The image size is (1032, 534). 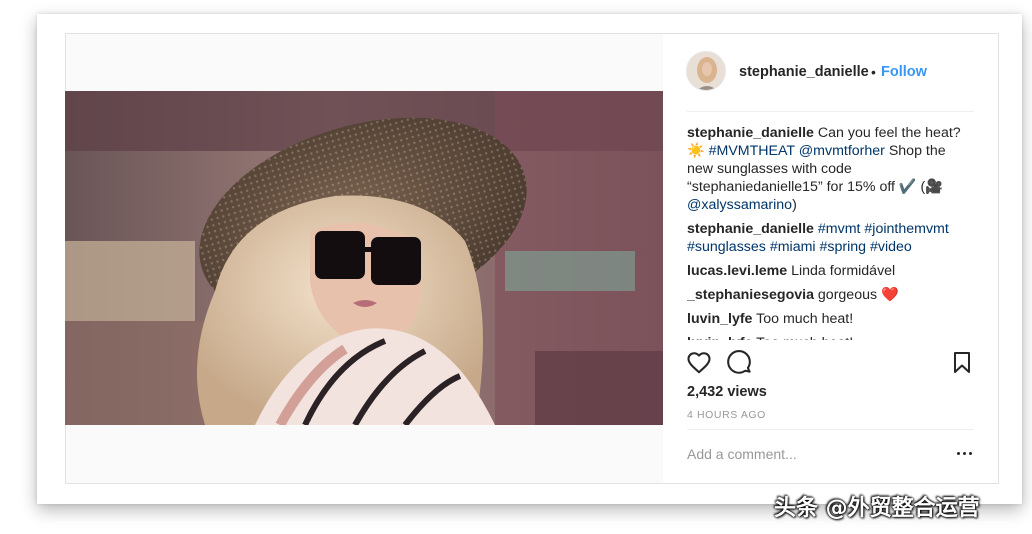 What do you see at coordinates (847, 295) in the screenshot?
I see `comment-text: gorgeous` at bounding box center [847, 295].